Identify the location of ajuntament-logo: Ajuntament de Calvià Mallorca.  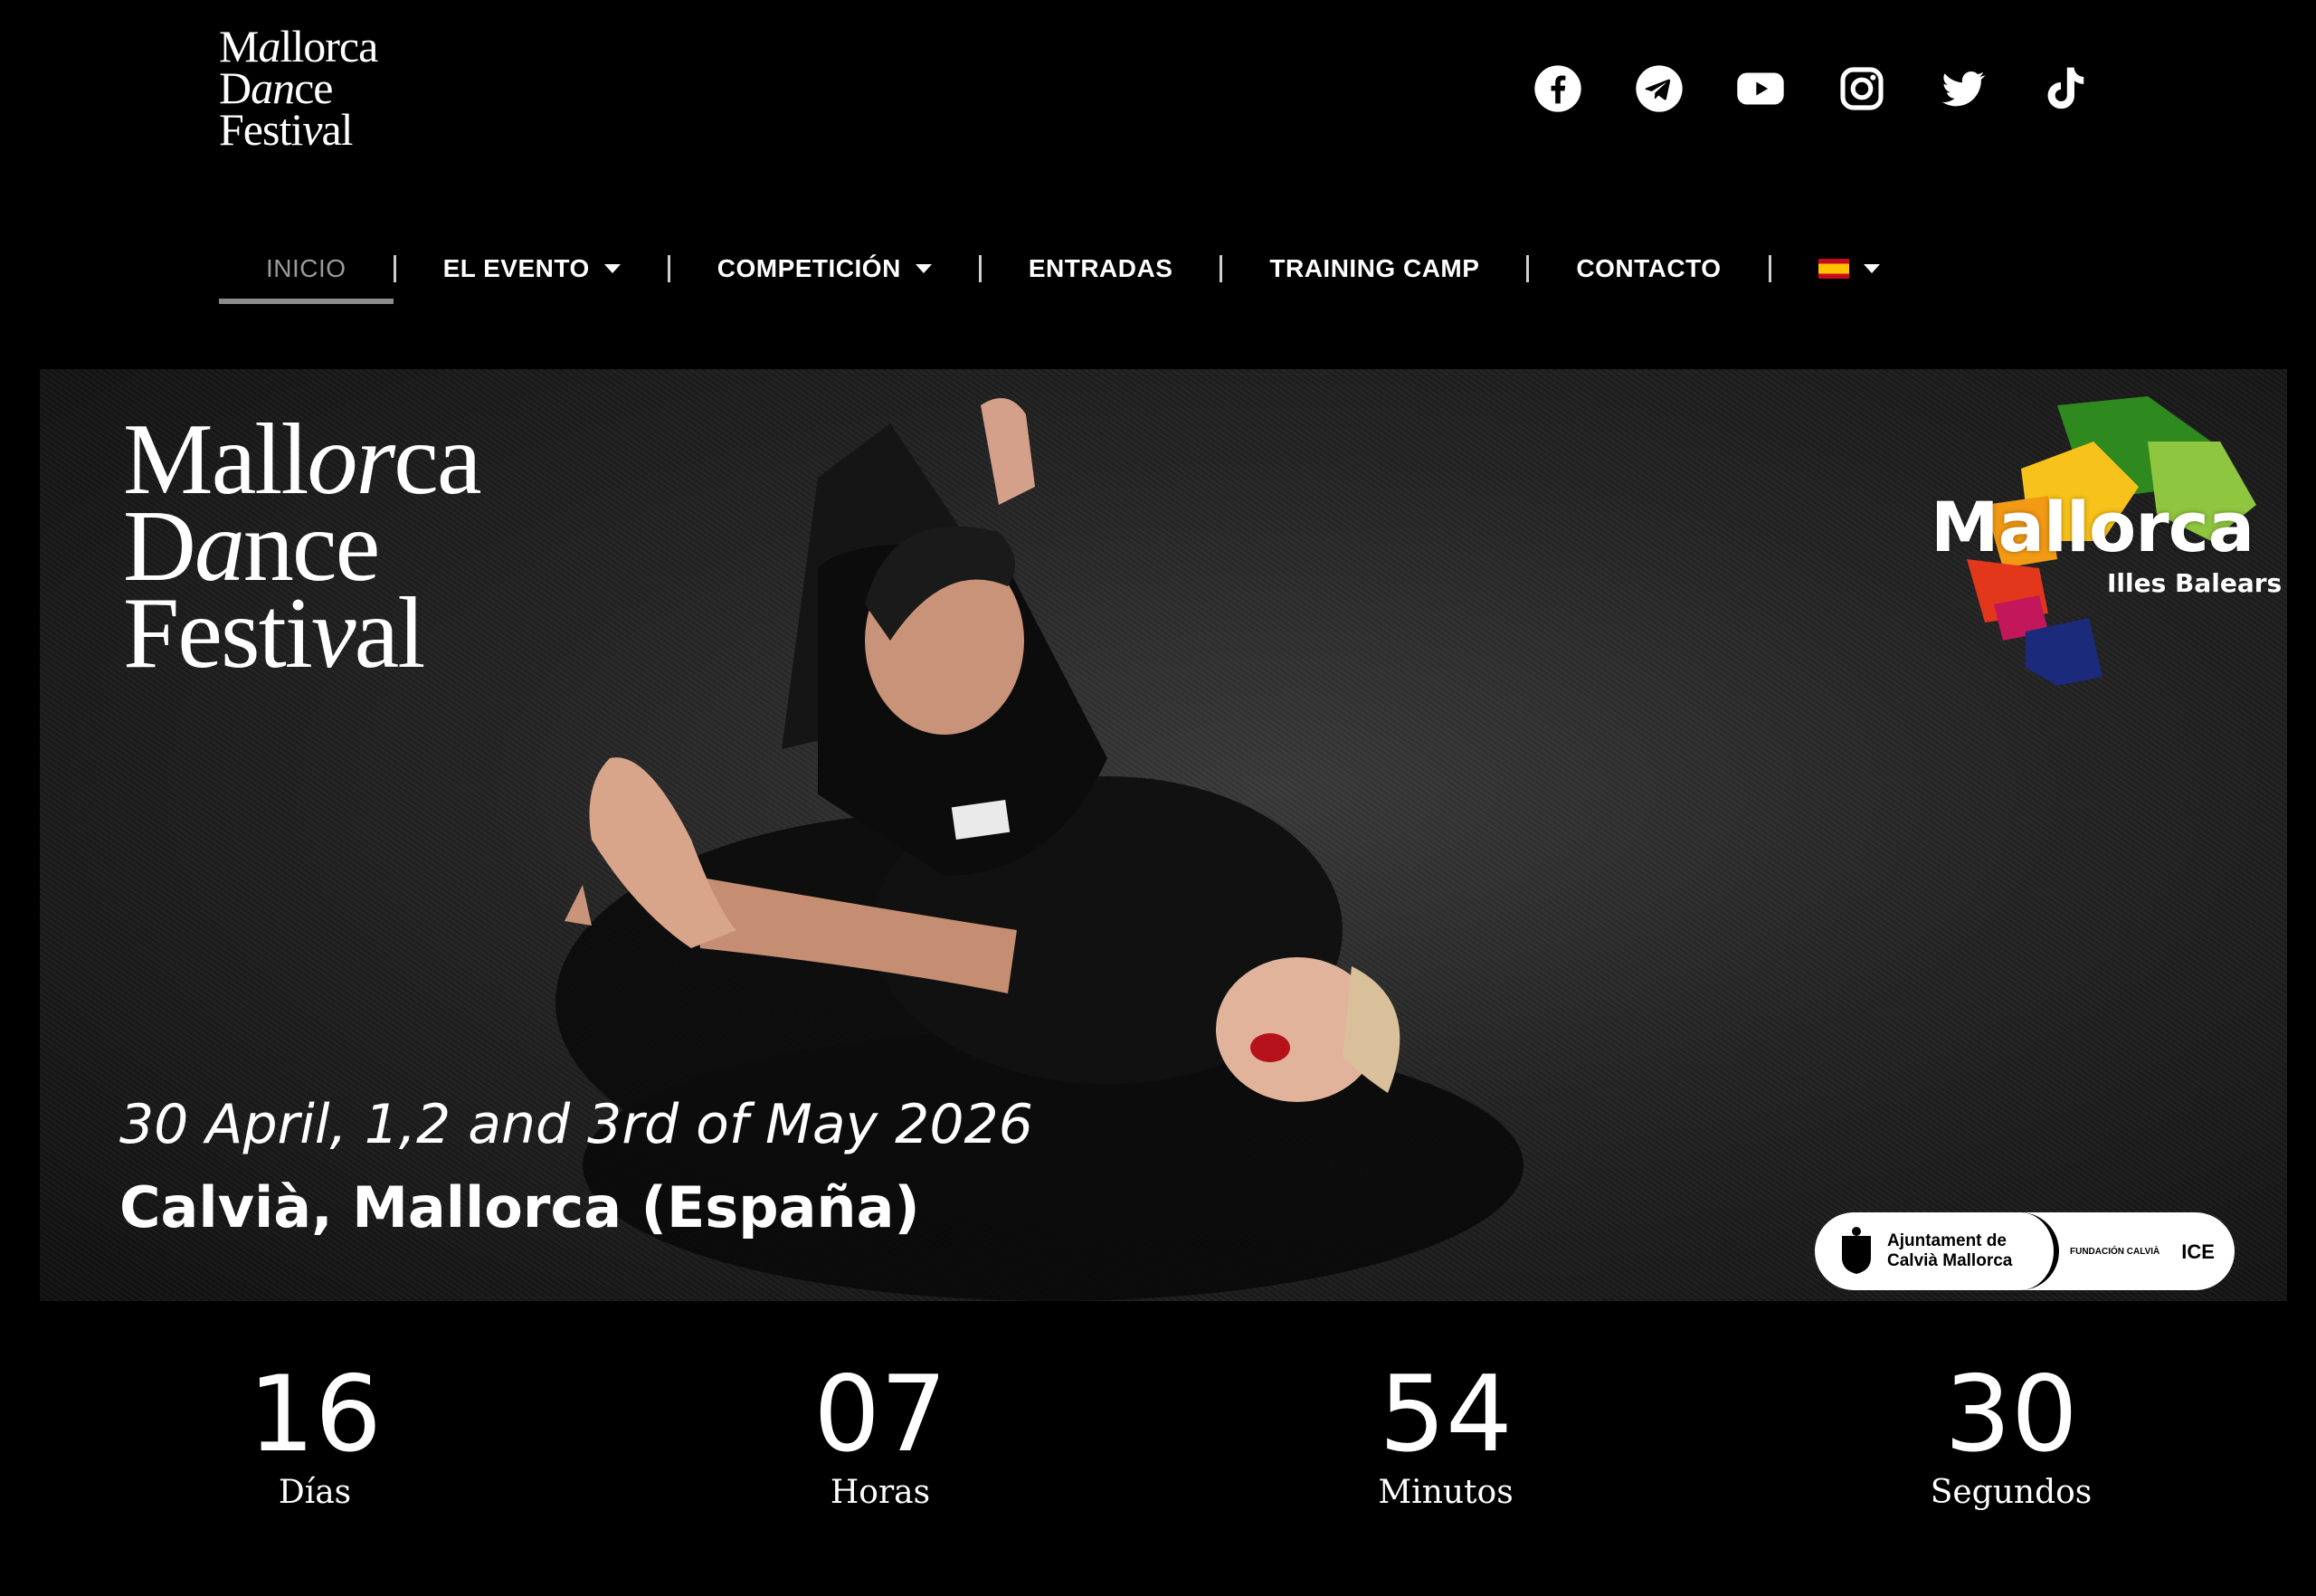
(1937, 1251).